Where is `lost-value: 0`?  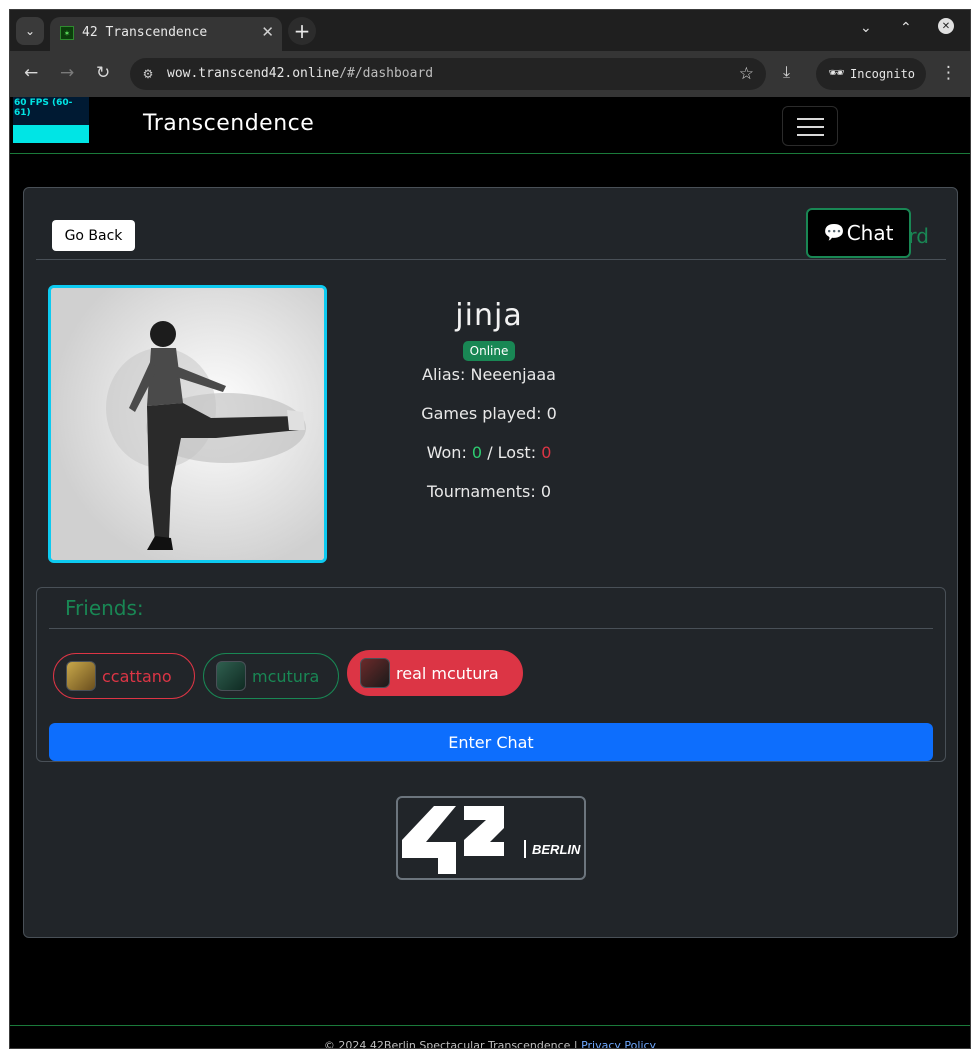 lost-value: 0 is located at coordinates (546, 452).